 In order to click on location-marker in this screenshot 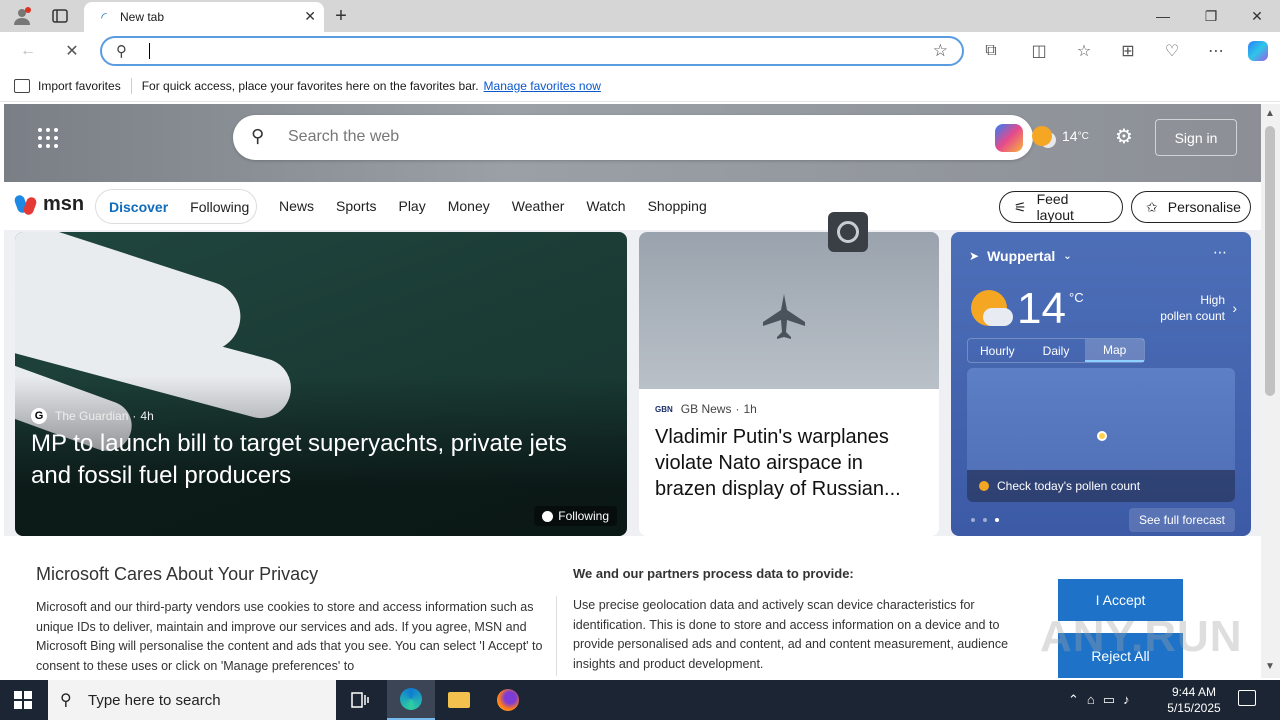, I will do `click(1102, 436)`.